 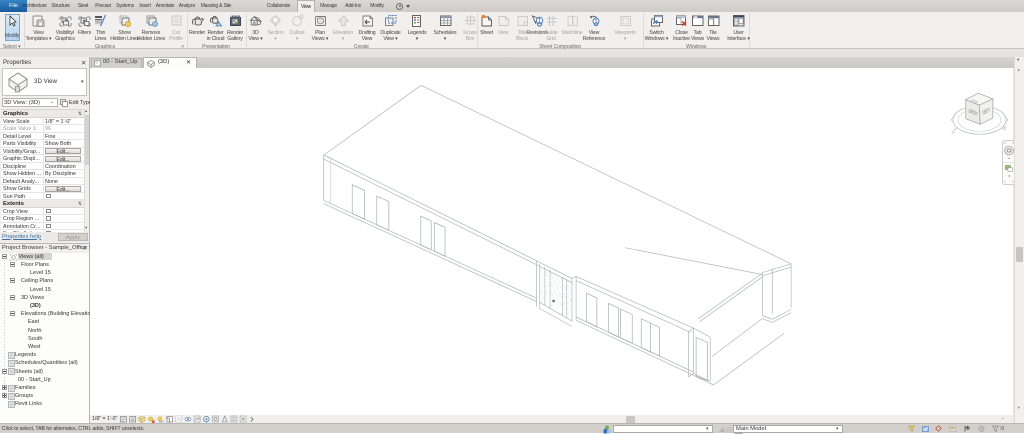 What do you see at coordinates (953, 133) in the screenshot?
I see `svg-text: S` at bounding box center [953, 133].